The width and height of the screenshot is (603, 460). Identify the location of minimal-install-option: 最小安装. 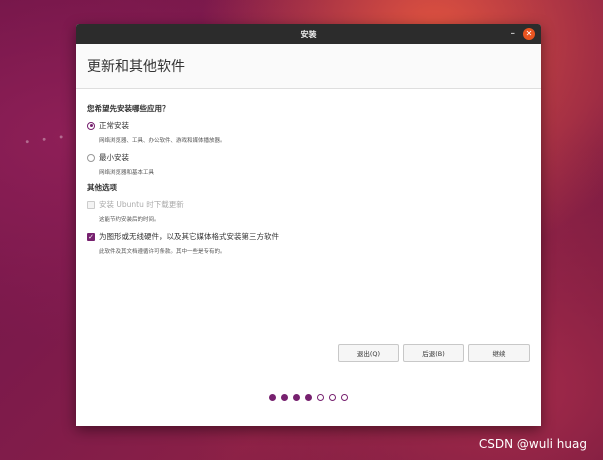
(309, 157).